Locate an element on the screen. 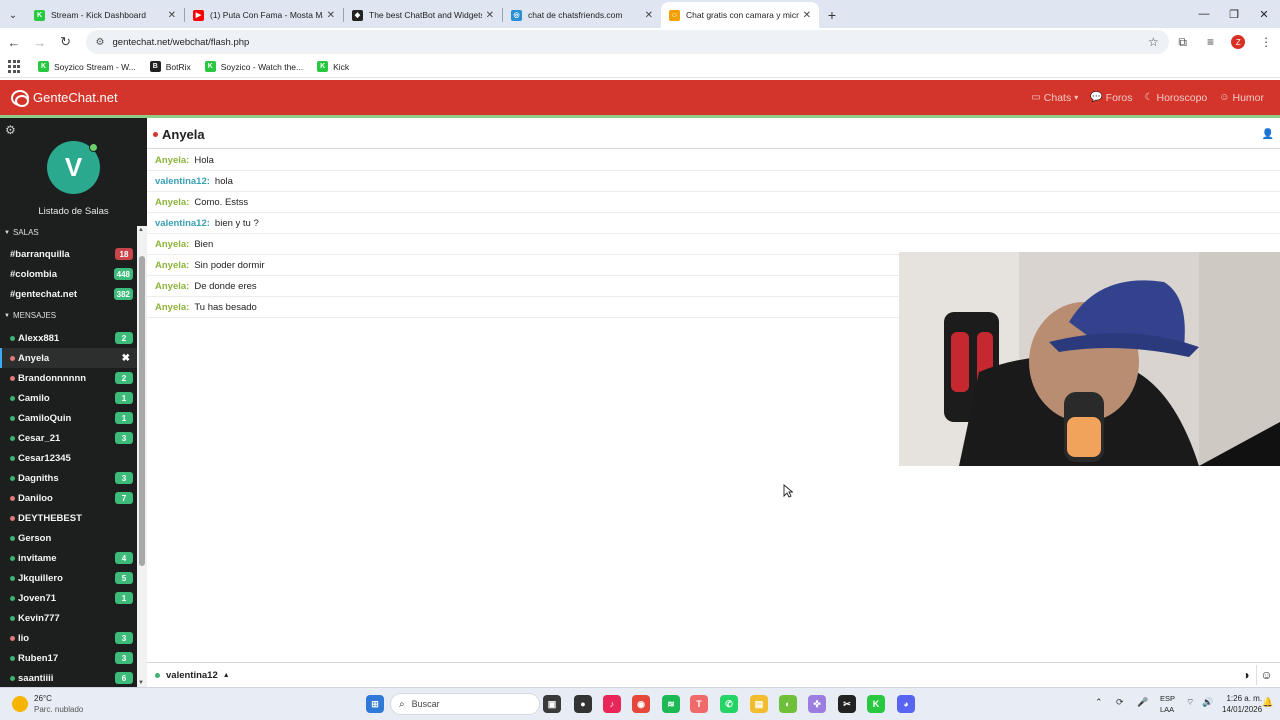  forward-icon: → is located at coordinates (40, 42).